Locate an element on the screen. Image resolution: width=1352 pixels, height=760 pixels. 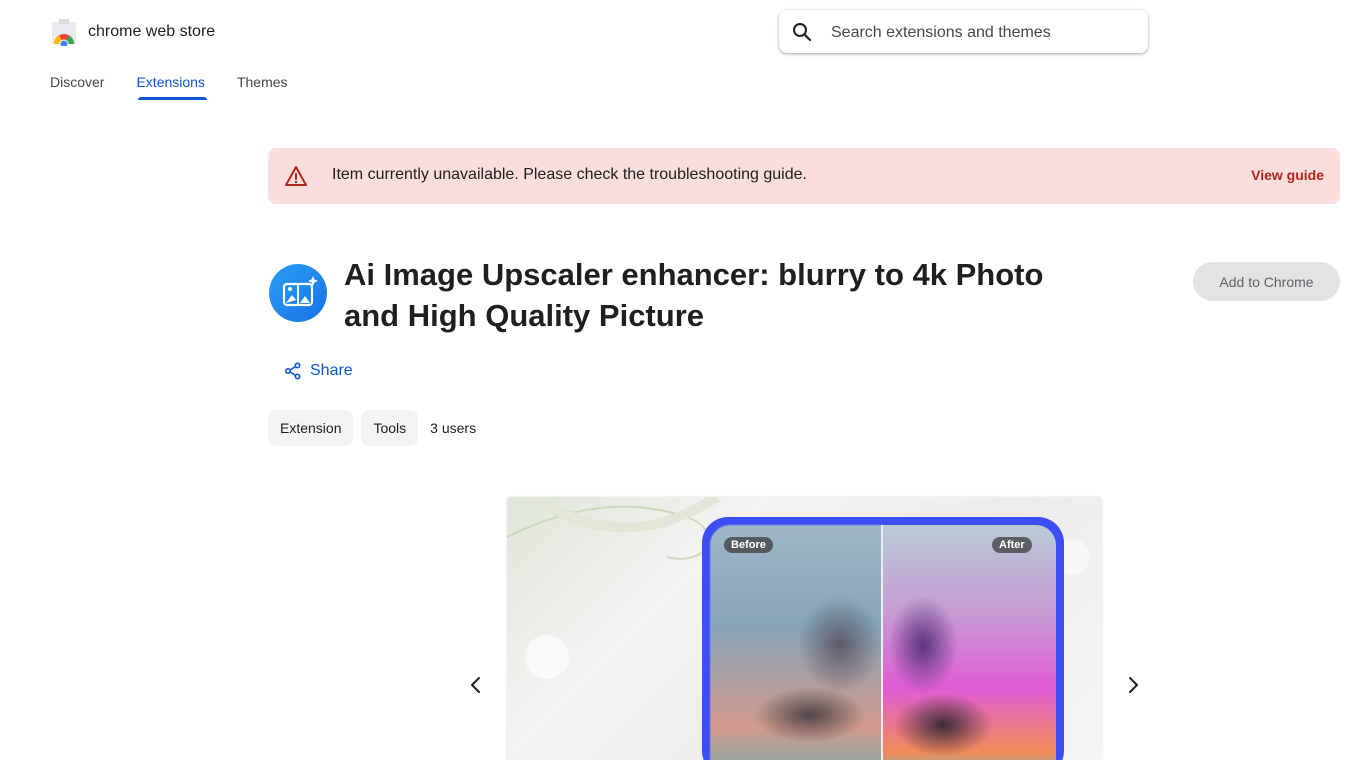
warning-icon is located at coordinates (296, 176).